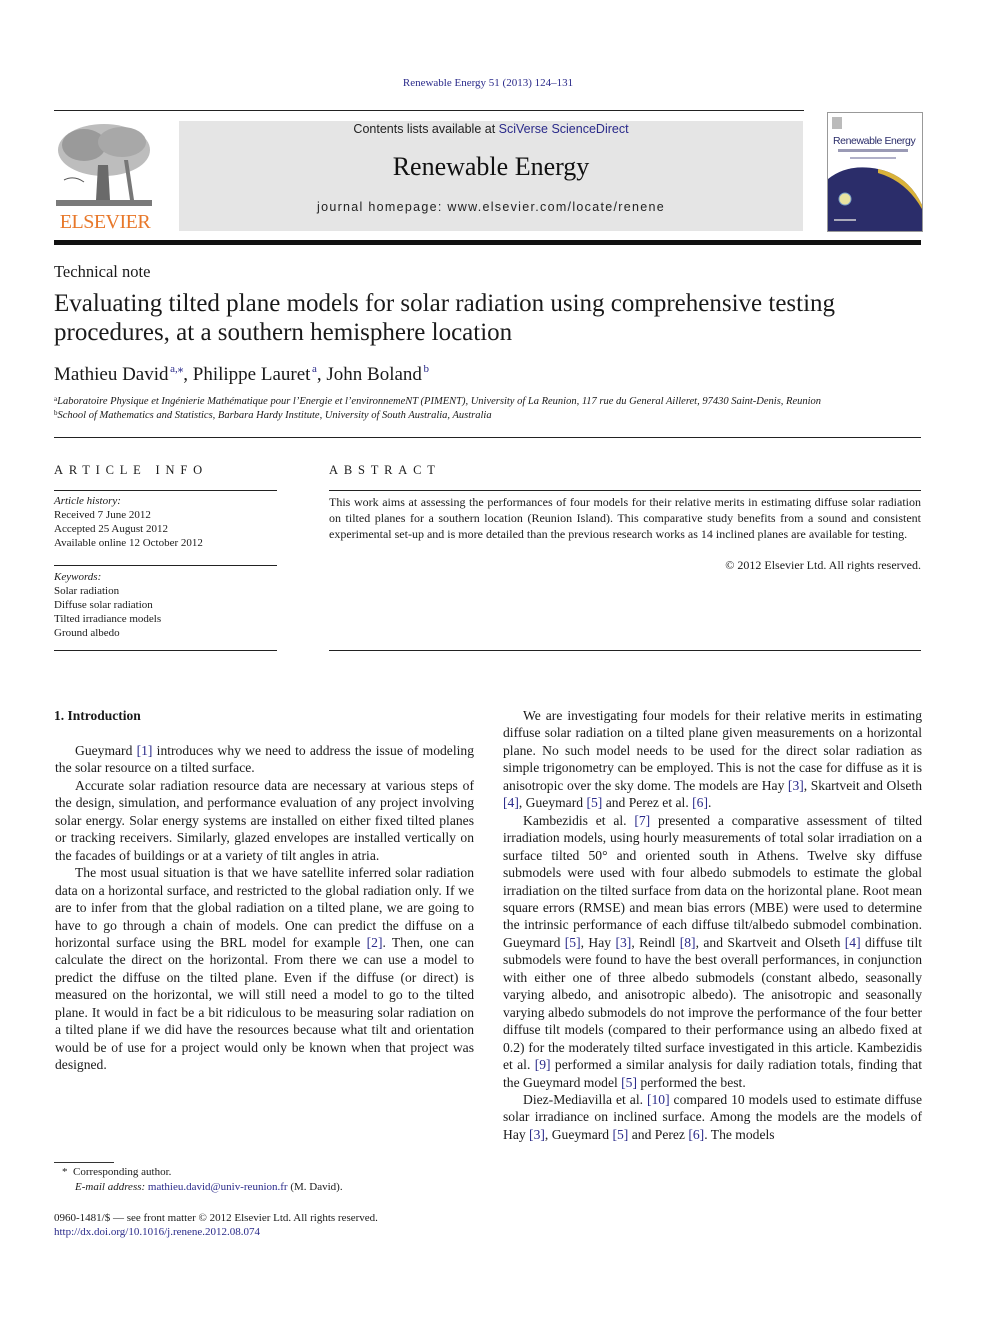 This screenshot has height=1323, width=992. I want to click on abstract-bottom-rule, so click(625, 650).